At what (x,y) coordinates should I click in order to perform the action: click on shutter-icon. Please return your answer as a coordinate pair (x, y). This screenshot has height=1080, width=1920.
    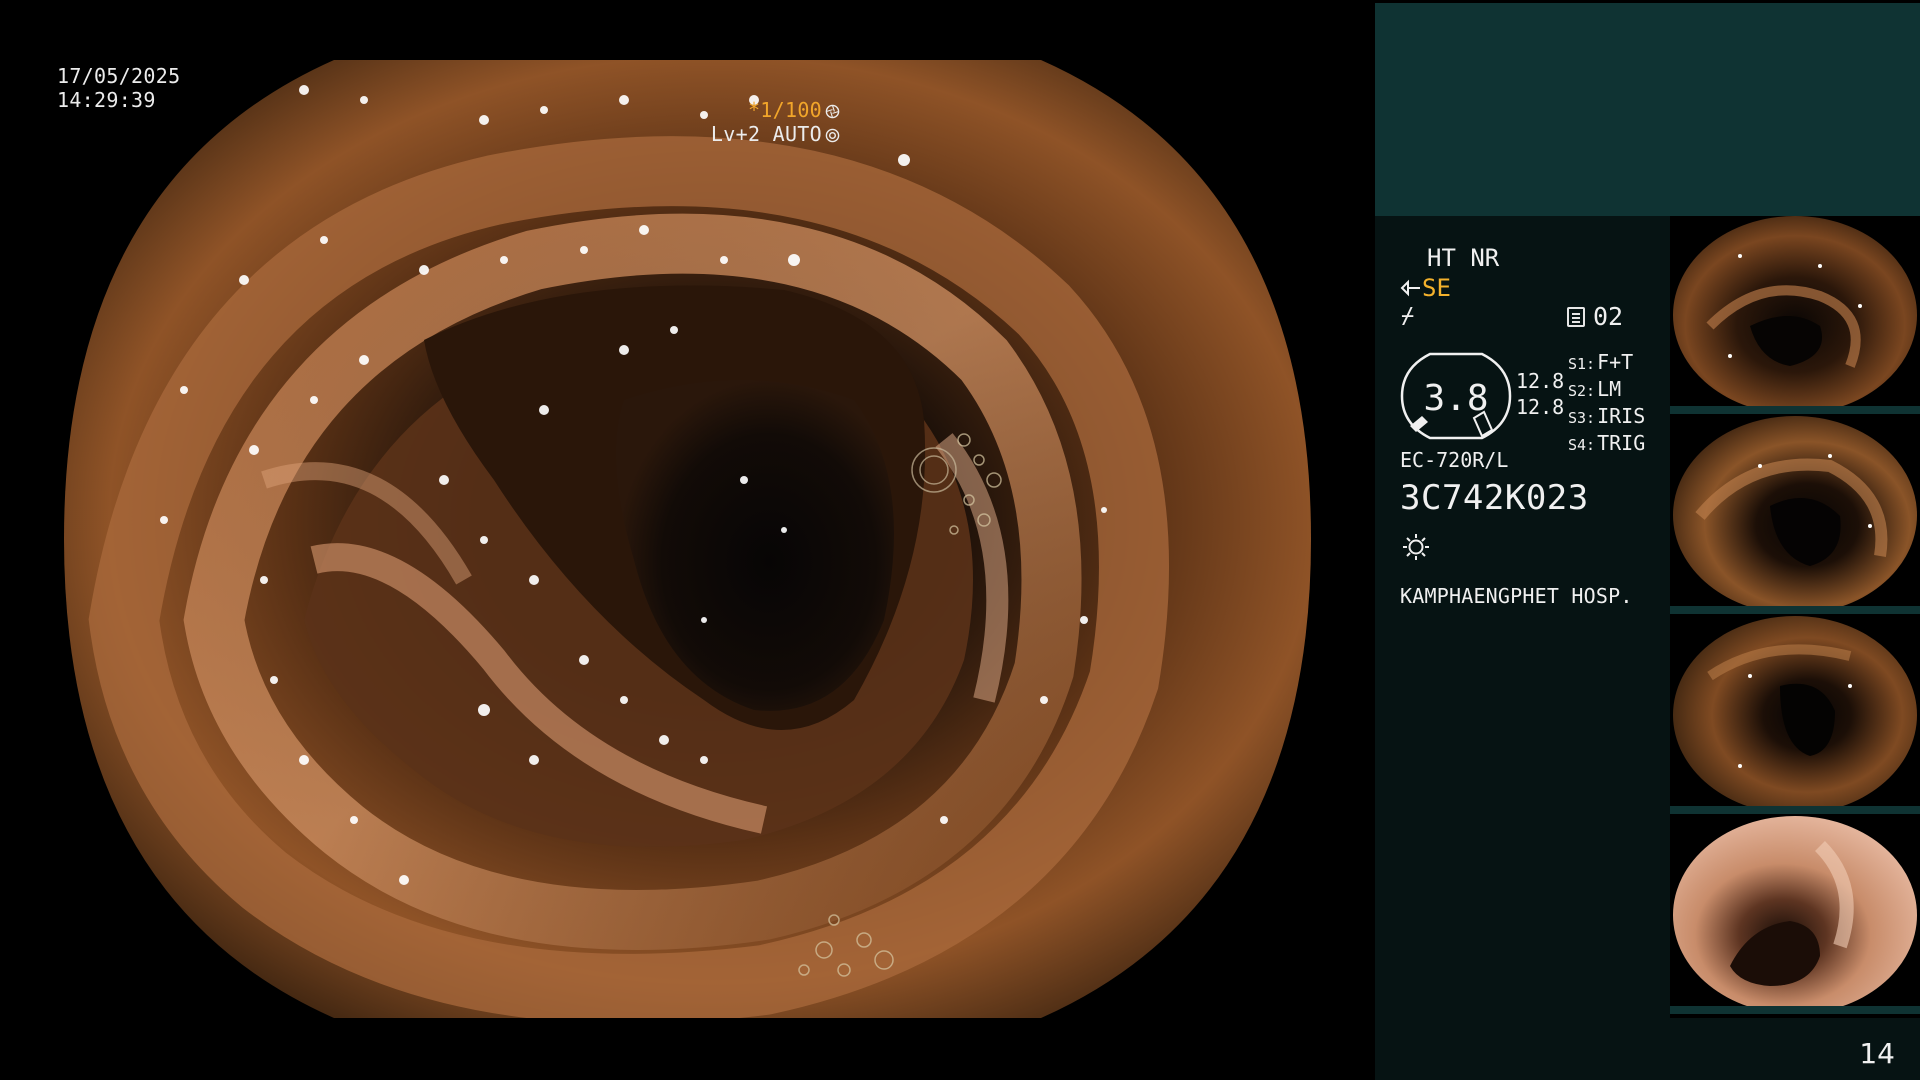
    Looking at the image, I should click on (832, 111).